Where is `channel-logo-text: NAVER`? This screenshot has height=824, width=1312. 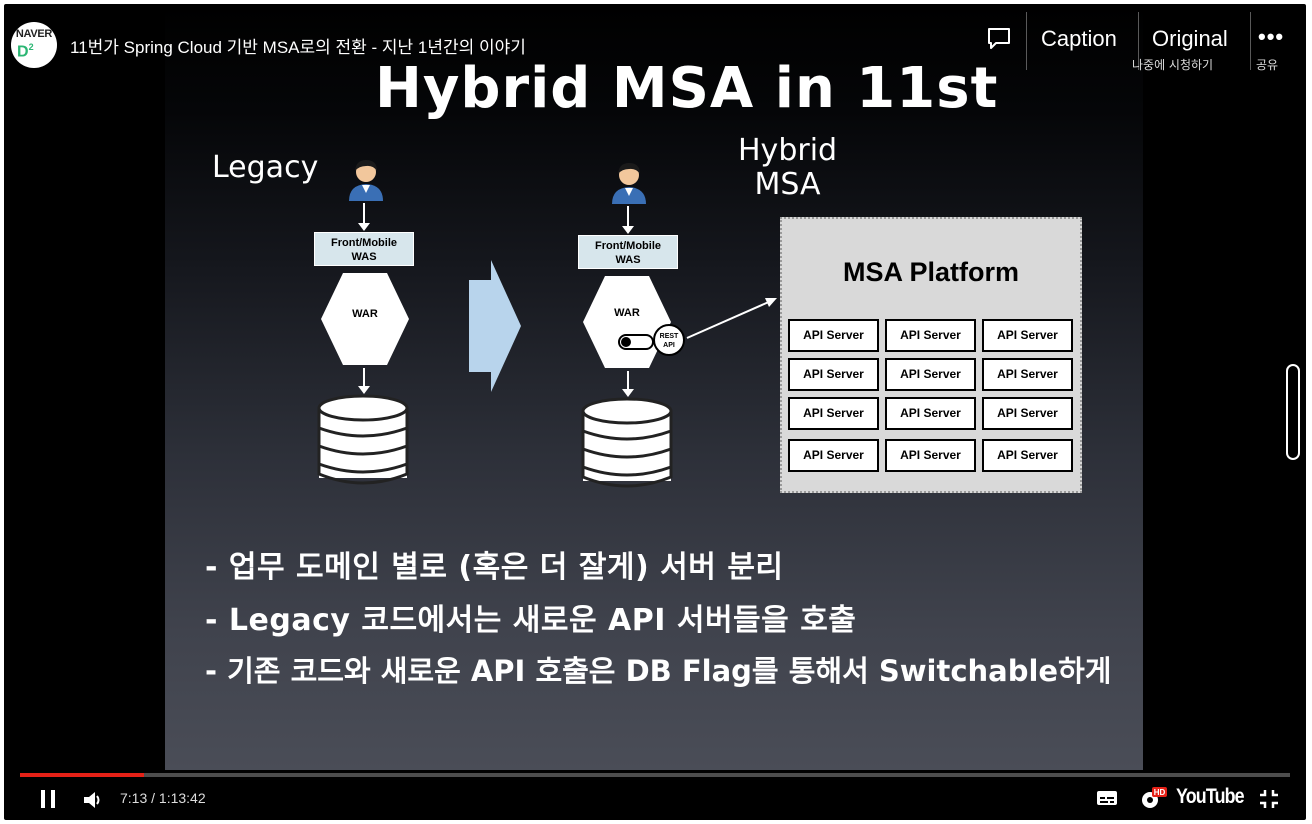 channel-logo-text: NAVER is located at coordinates (34, 34).